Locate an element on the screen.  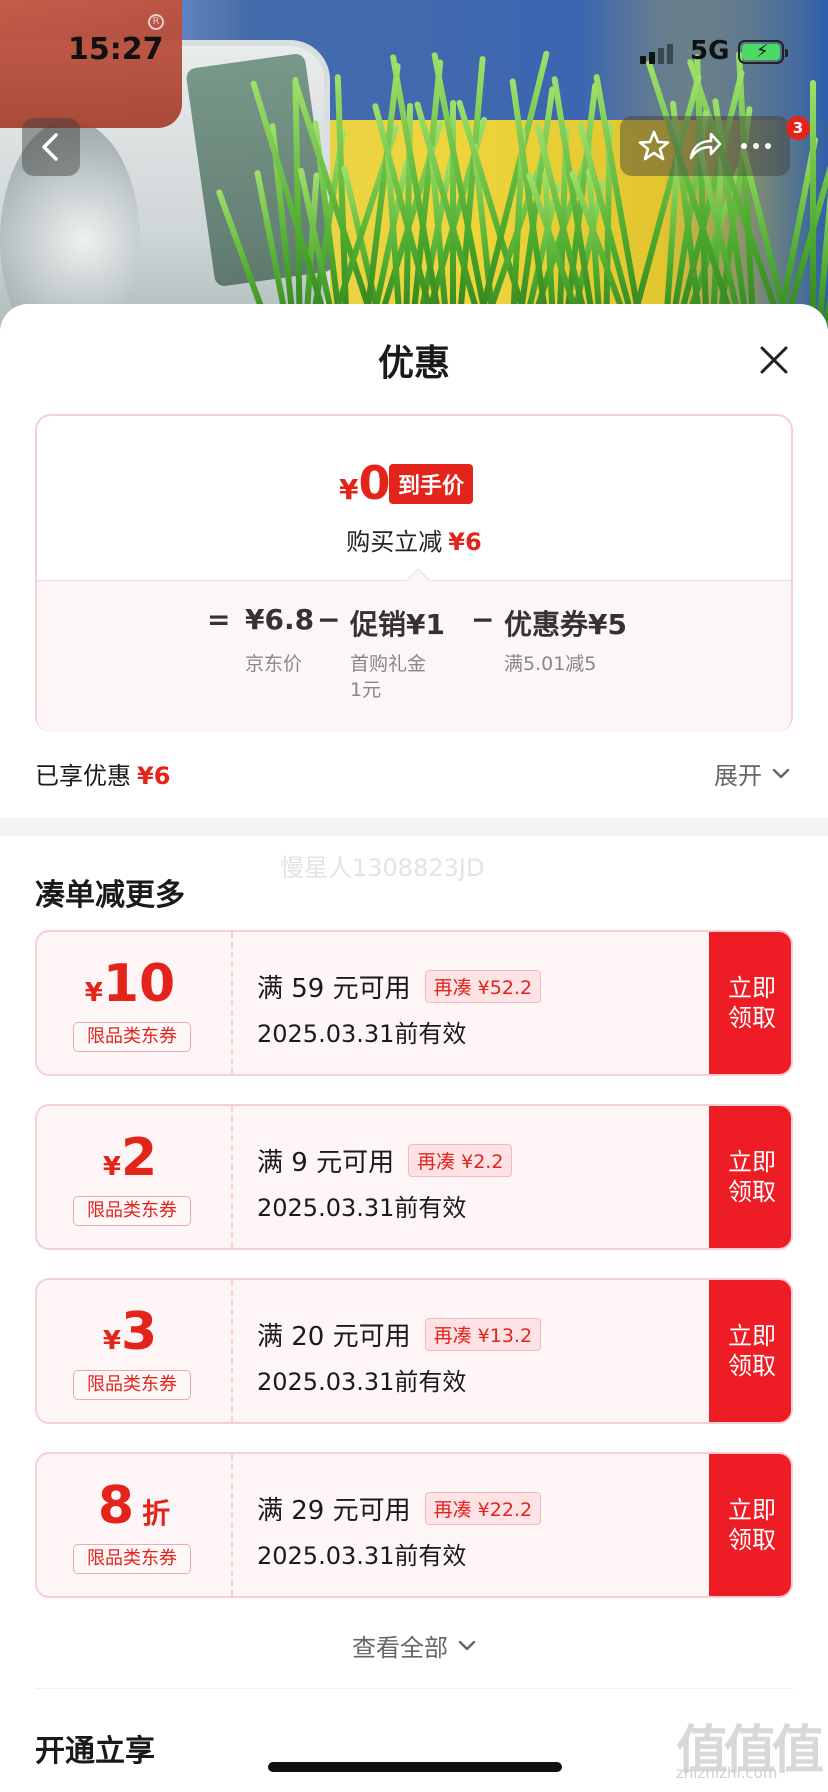
coupon-card: ¥2 限品类东券 满 9 元可用 再凑 ¥2.2 2025.03.31前有效 立即领取 is located at coordinates (414, 1177).